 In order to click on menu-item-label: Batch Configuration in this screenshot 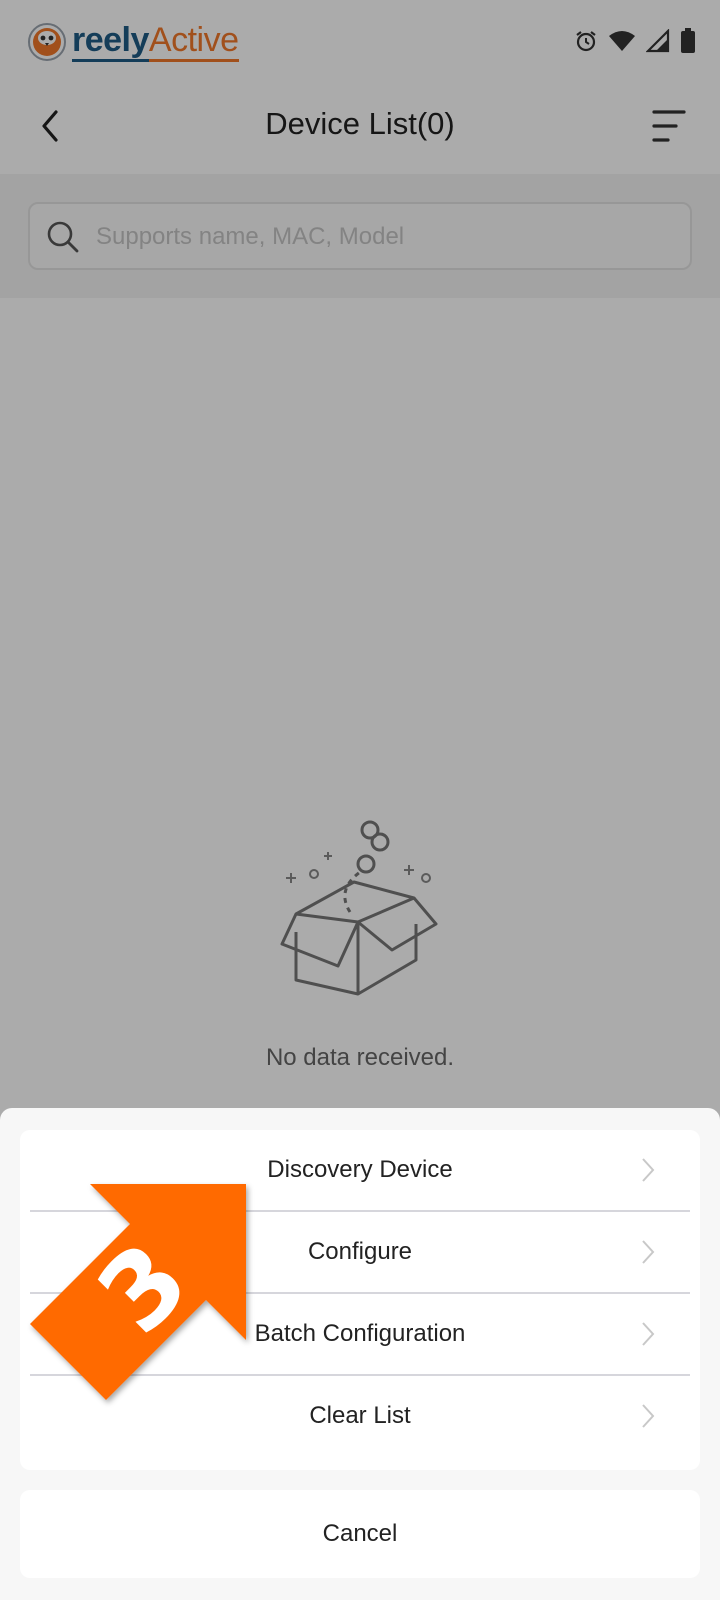, I will do `click(360, 1333)`.